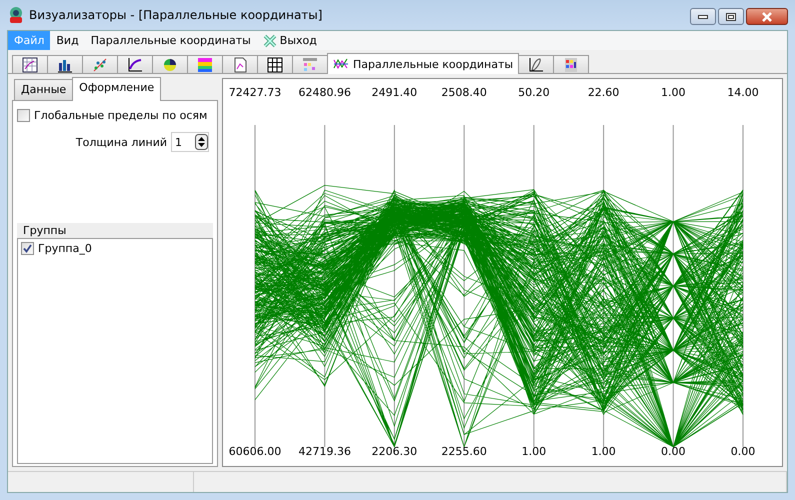 Image resolution: width=795 pixels, height=500 pixels. Describe the element at coordinates (534, 92) in the screenshot. I see `axis-max-label: 50.20` at that location.